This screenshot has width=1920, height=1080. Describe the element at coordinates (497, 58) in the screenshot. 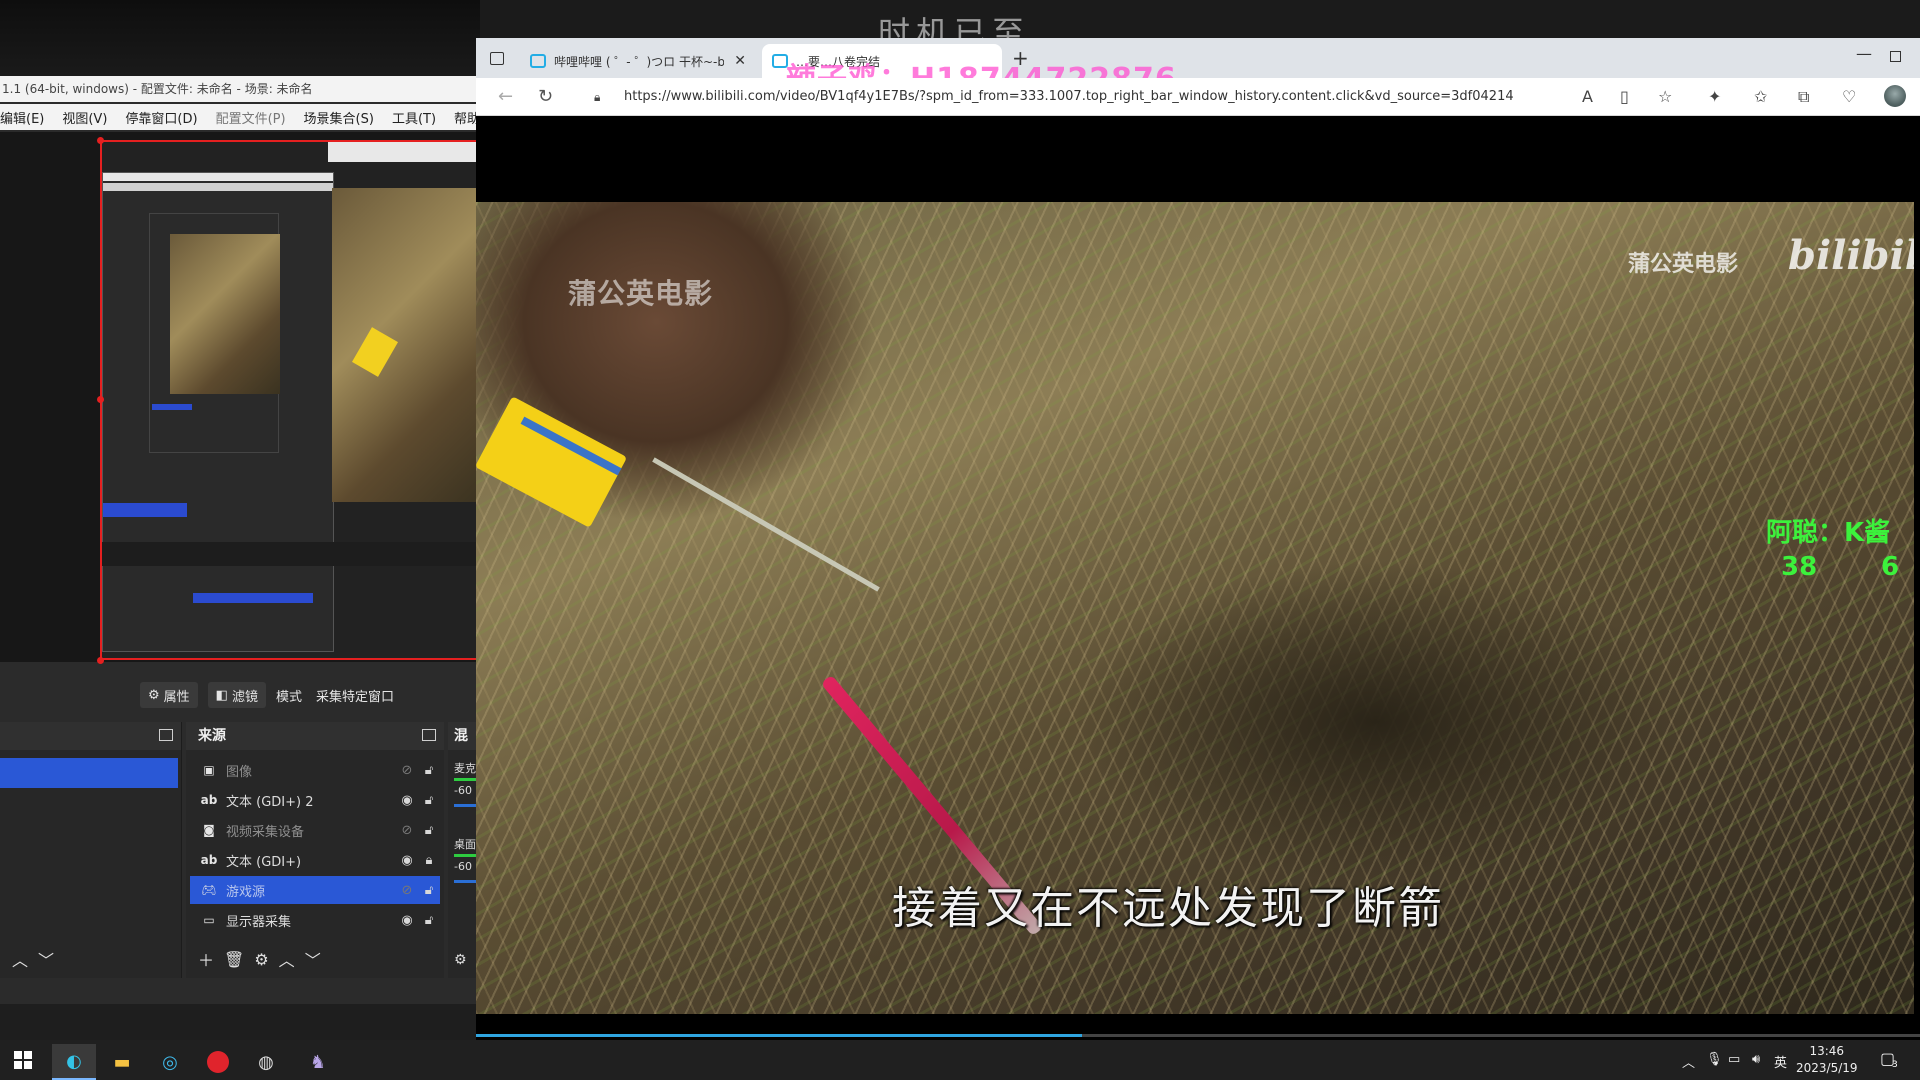

I see `tab-actions-icon` at that location.